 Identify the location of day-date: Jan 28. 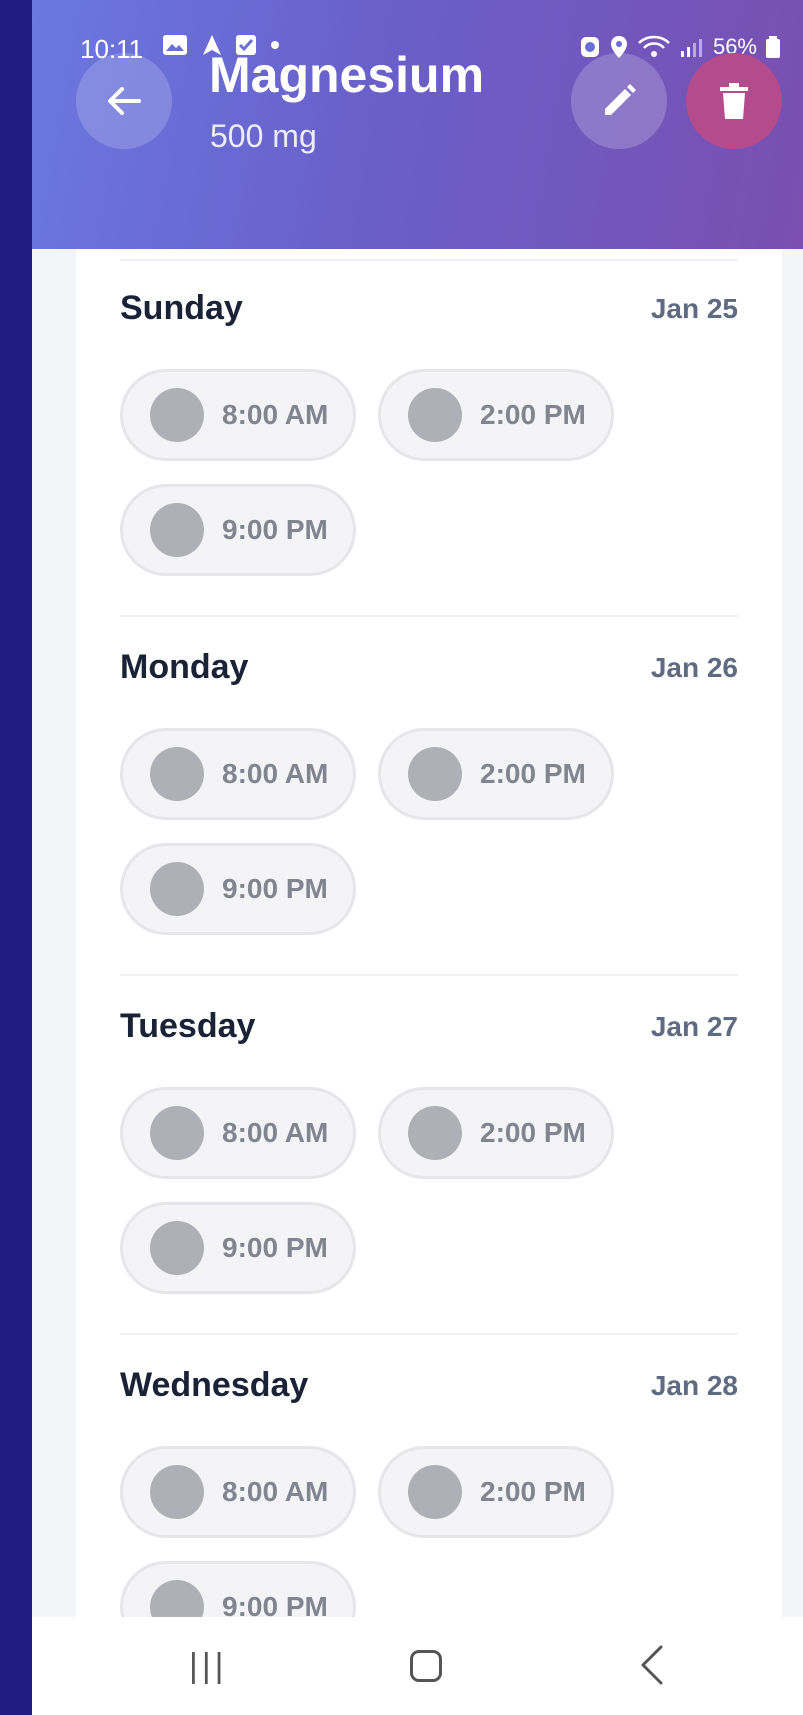
(694, 1385).